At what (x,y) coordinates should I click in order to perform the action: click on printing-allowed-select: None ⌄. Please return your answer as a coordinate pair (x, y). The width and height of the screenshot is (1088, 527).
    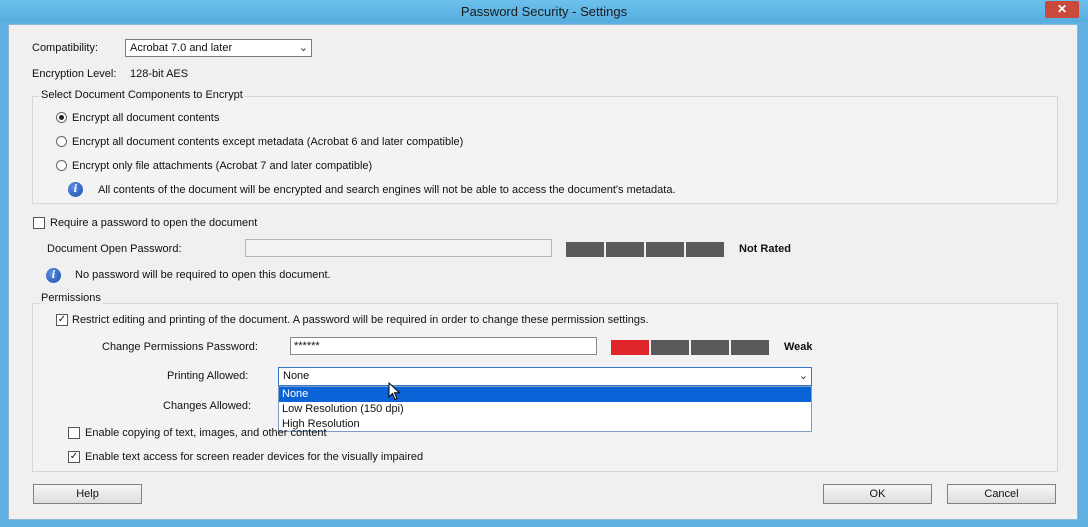
    Looking at the image, I should click on (545, 376).